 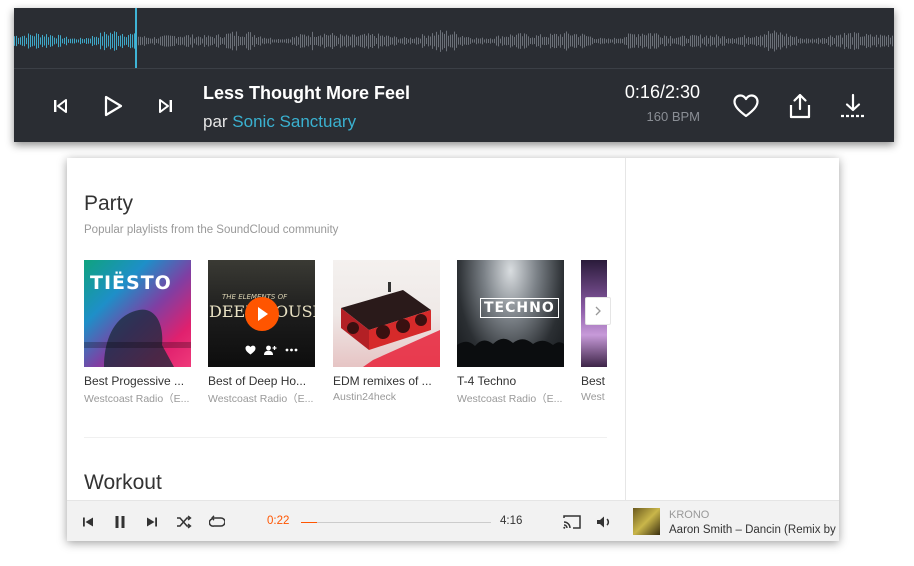 I want to click on crowd-art, so click(x=510, y=352).